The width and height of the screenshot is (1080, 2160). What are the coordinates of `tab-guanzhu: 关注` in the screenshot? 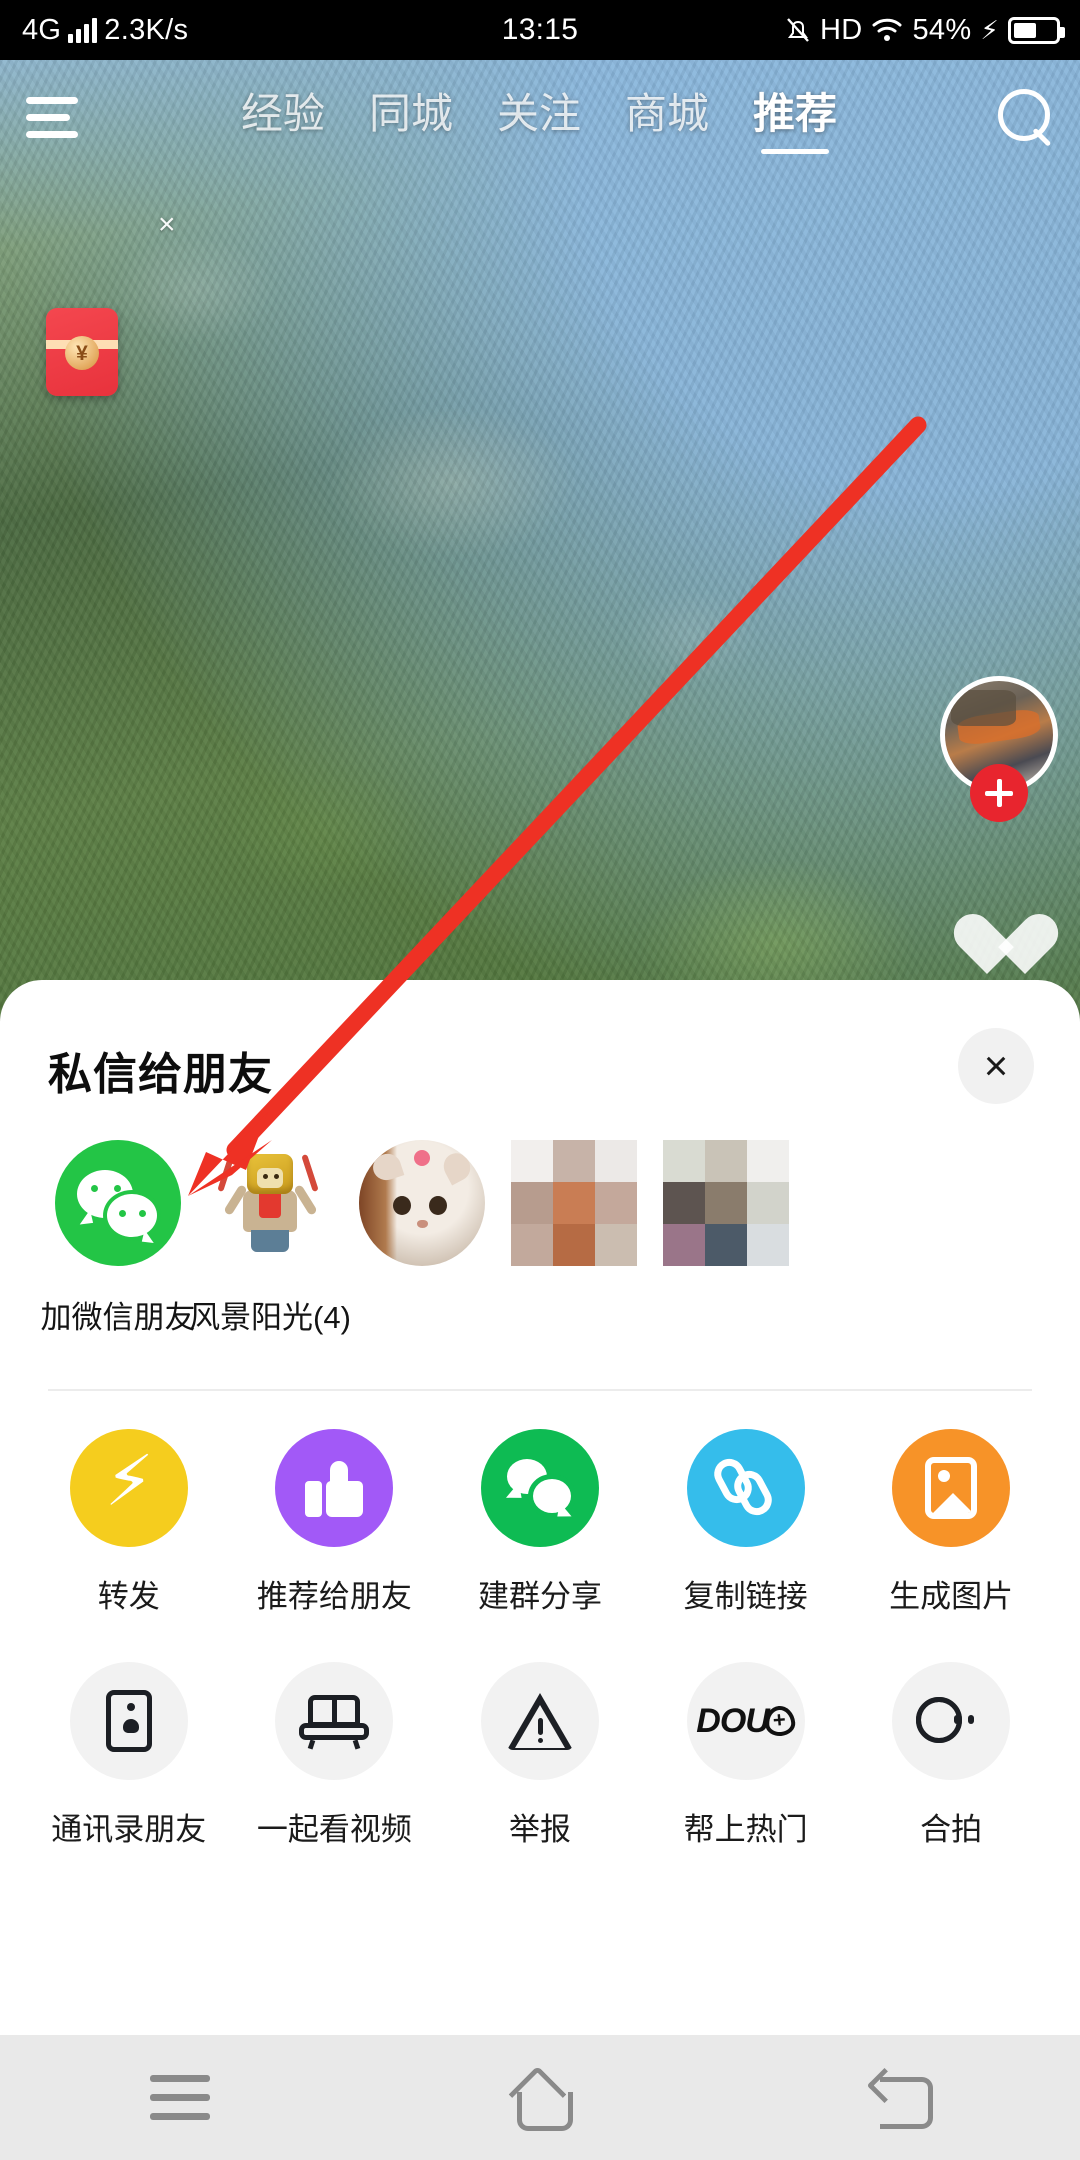 It's located at (539, 117).